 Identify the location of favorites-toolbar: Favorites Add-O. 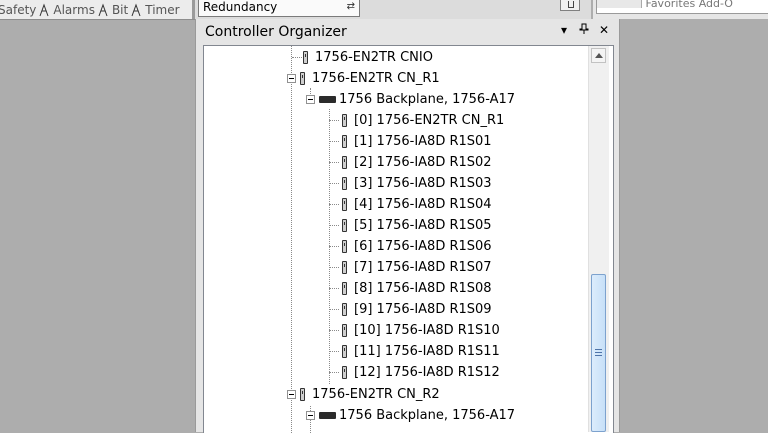
(680, 10).